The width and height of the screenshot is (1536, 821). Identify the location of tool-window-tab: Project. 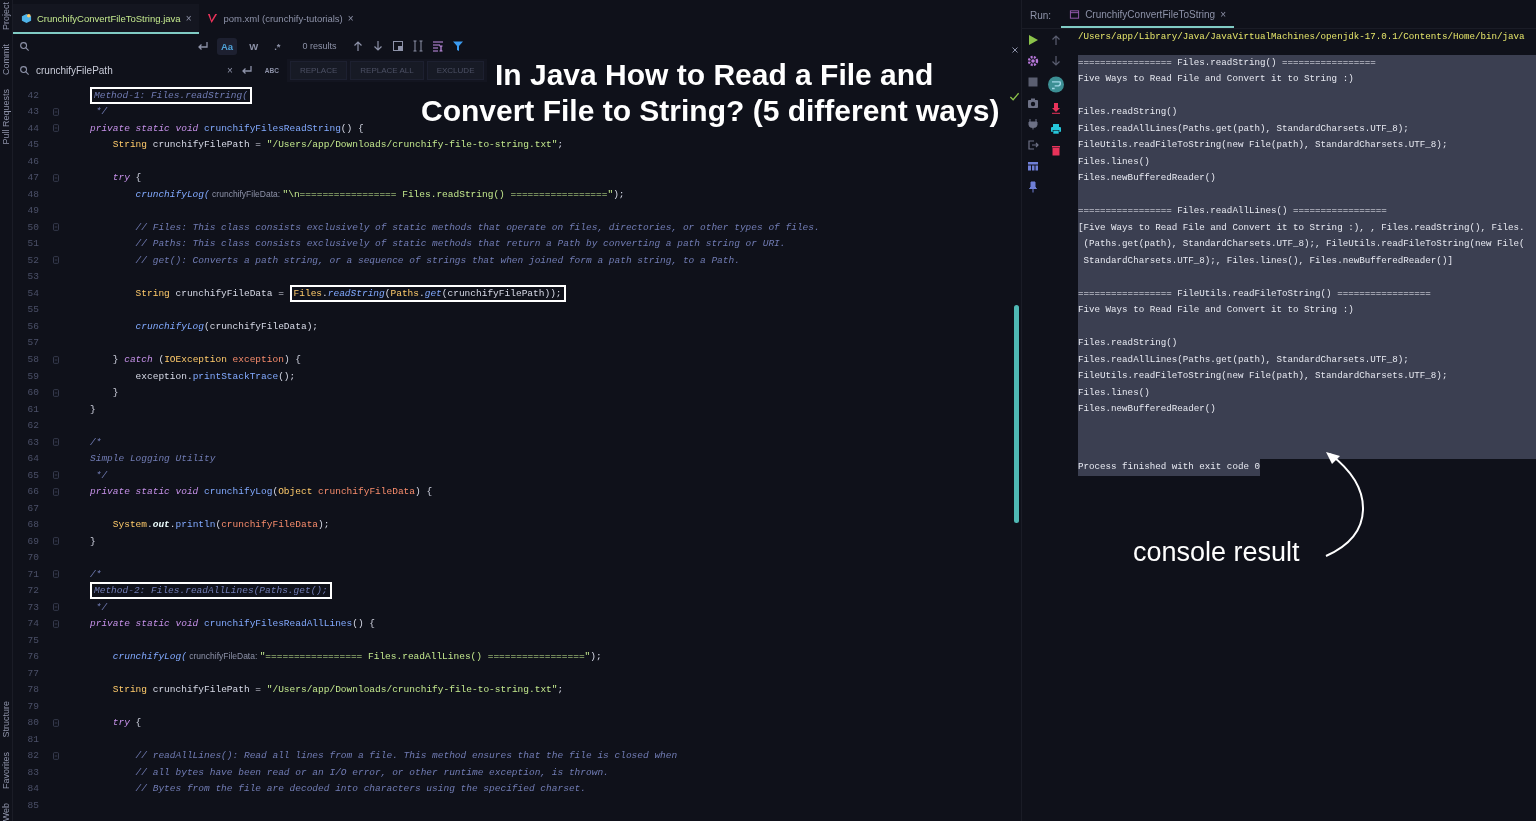
(6, 16).